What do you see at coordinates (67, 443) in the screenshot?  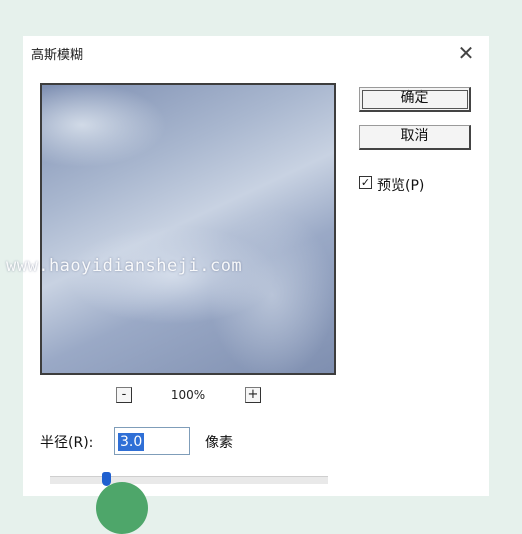 I see `radius-label: 半径(R):` at bounding box center [67, 443].